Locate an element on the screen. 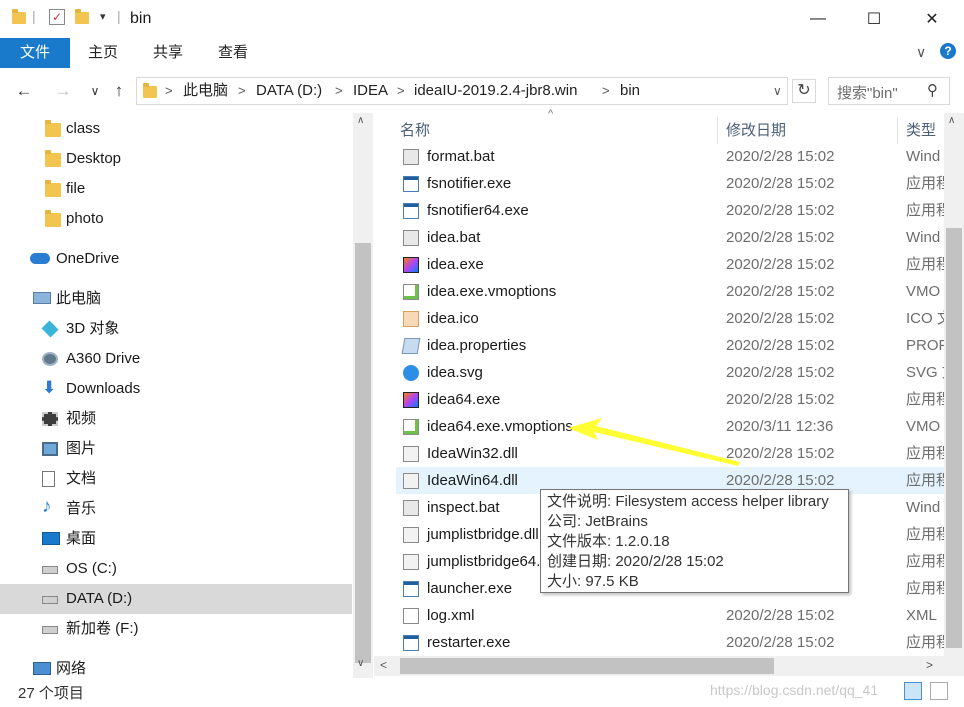 The image size is (964, 707). download-icon: ⬇ is located at coordinates (49, 387).